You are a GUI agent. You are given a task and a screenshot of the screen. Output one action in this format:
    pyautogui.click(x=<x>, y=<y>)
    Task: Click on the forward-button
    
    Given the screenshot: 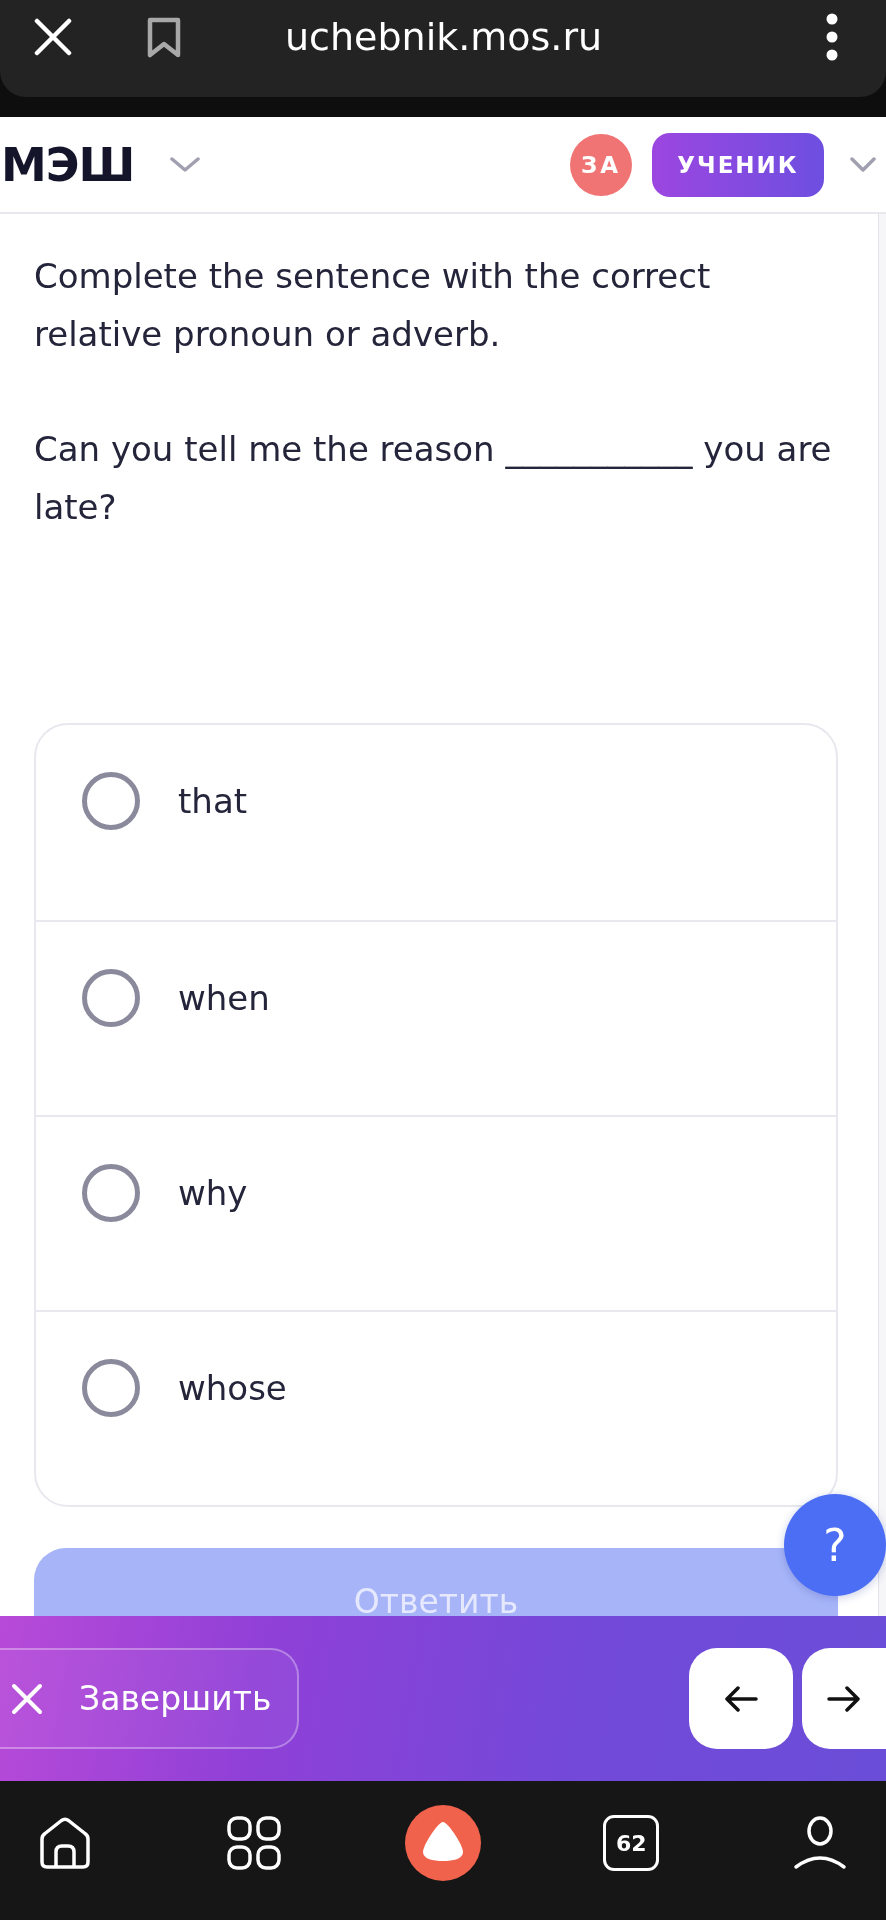 What is the action you would take?
    pyautogui.click(x=844, y=1698)
    